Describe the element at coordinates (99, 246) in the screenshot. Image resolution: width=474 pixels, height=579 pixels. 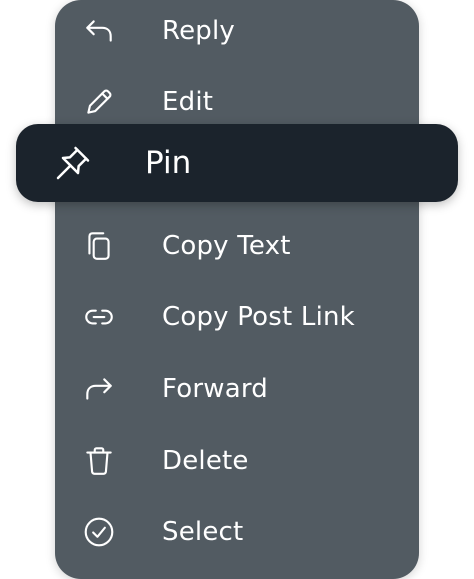
I see `copy-icon` at that location.